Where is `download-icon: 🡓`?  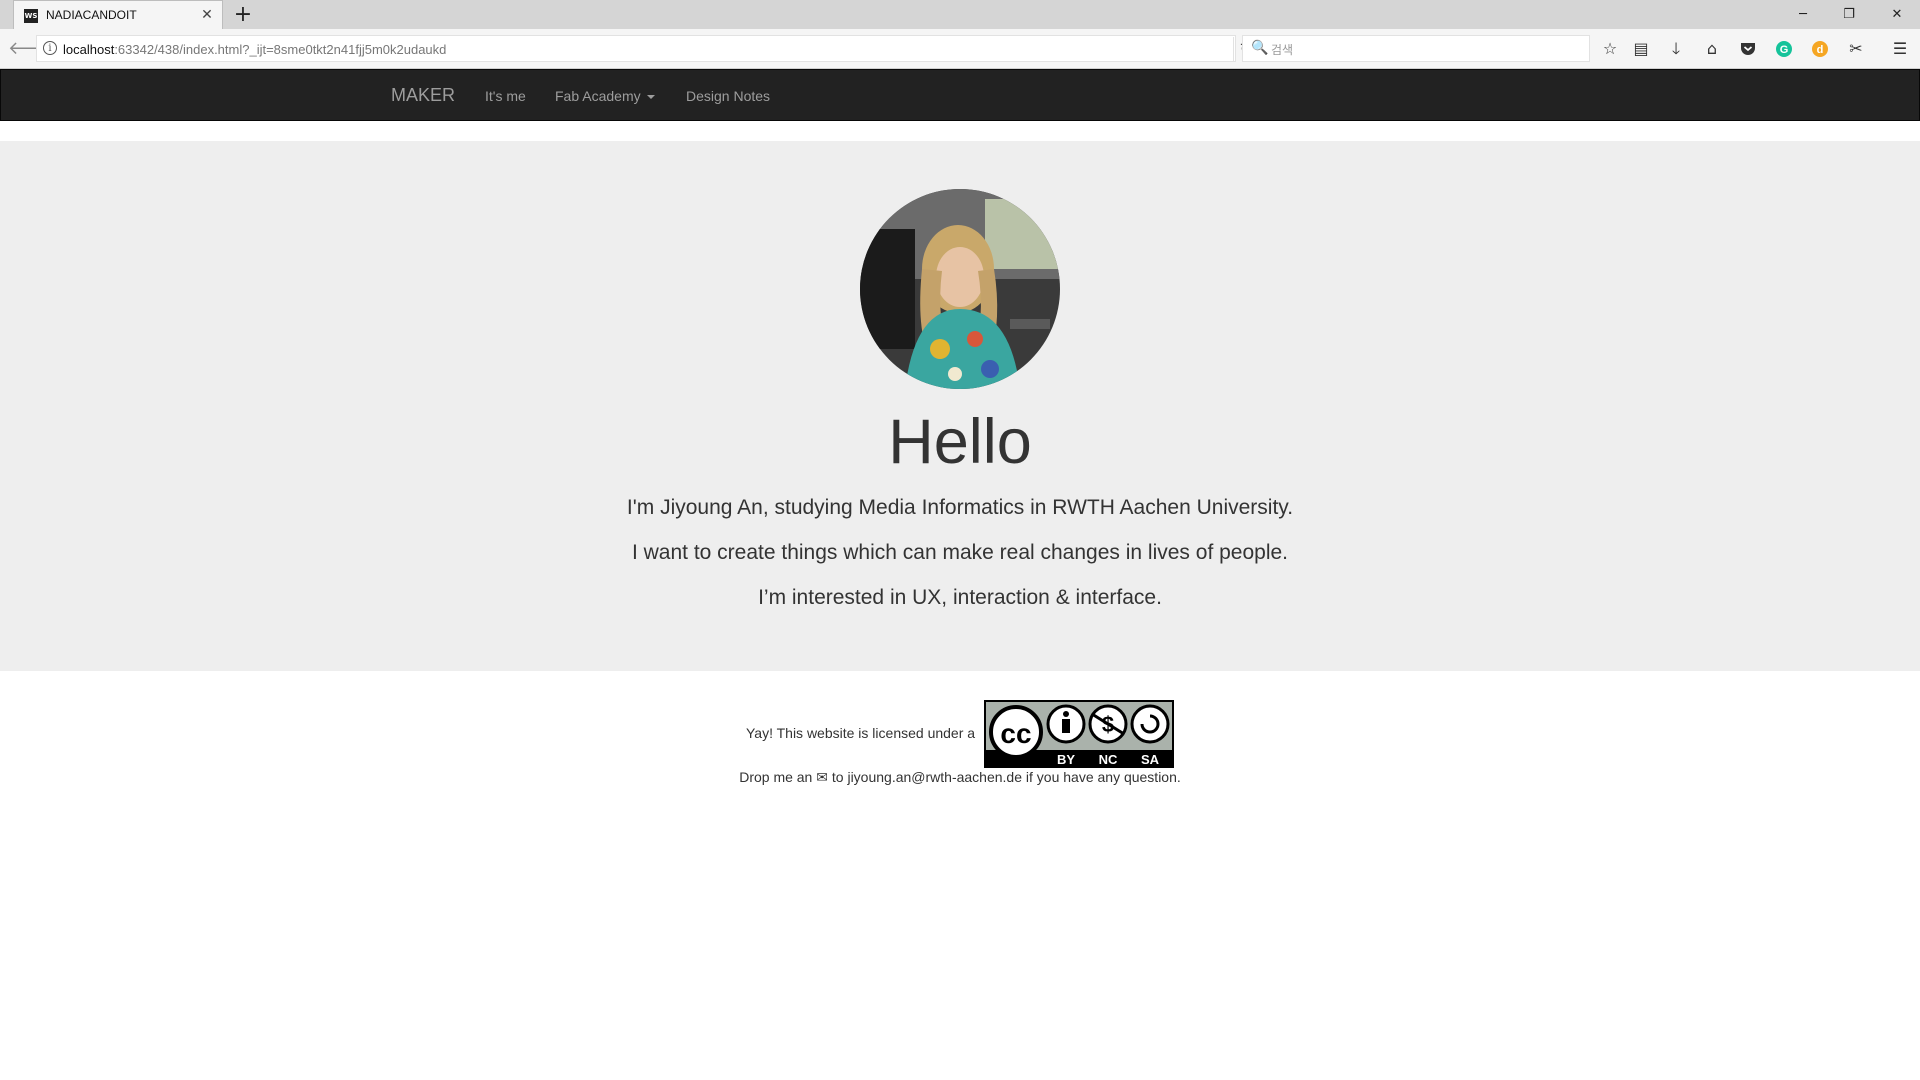 download-icon: 🡓 is located at coordinates (1676, 49).